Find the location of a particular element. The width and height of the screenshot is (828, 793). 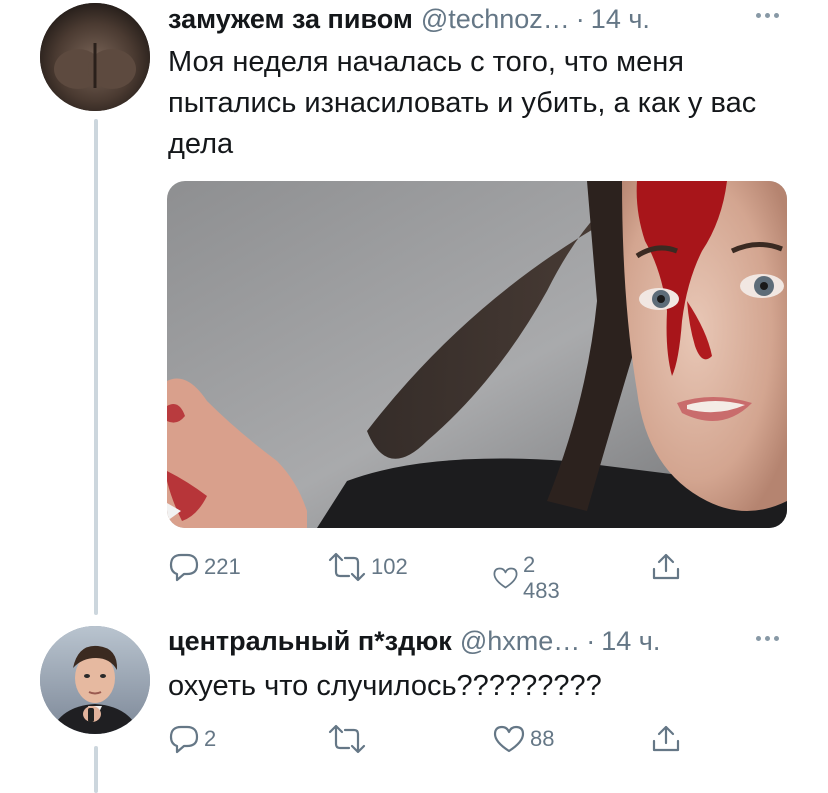

tweet-reply-header: центральный п*здюк @hxme… · 14 ч. is located at coordinates (414, 641).